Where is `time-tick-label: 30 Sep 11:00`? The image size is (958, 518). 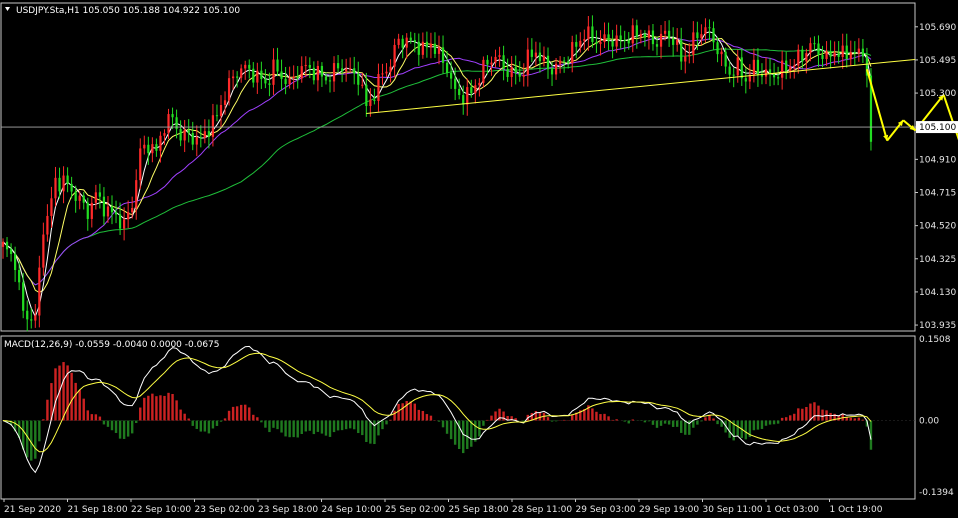 time-tick-label: 30 Sep 11:00 is located at coordinates (733, 510).